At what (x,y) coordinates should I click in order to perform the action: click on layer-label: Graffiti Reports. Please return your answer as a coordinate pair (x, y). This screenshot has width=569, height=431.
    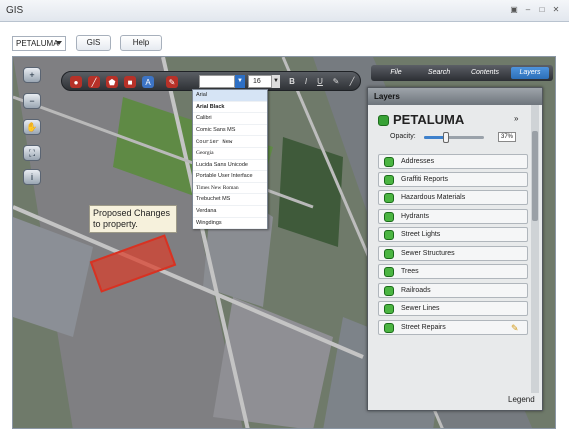
    Looking at the image, I should click on (424, 179).